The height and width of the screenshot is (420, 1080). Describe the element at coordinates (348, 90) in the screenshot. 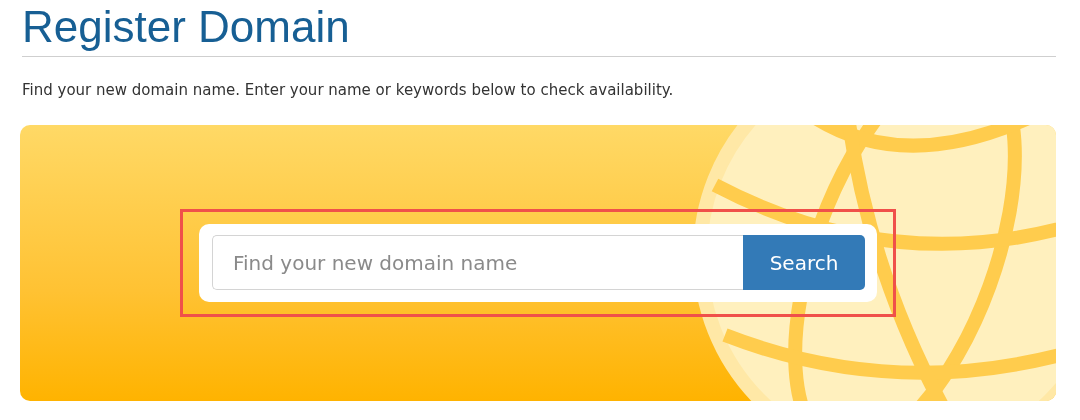

I see `intro-text: Find your new domain name. Enter your name or keywords below to check availability.` at that location.